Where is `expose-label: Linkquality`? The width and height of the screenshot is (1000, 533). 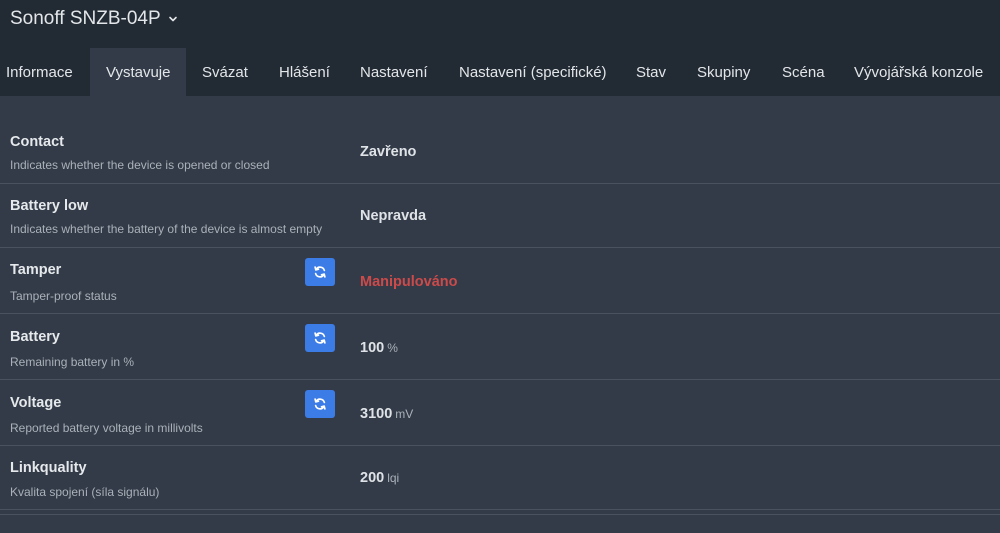 expose-label: Linkquality is located at coordinates (48, 468).